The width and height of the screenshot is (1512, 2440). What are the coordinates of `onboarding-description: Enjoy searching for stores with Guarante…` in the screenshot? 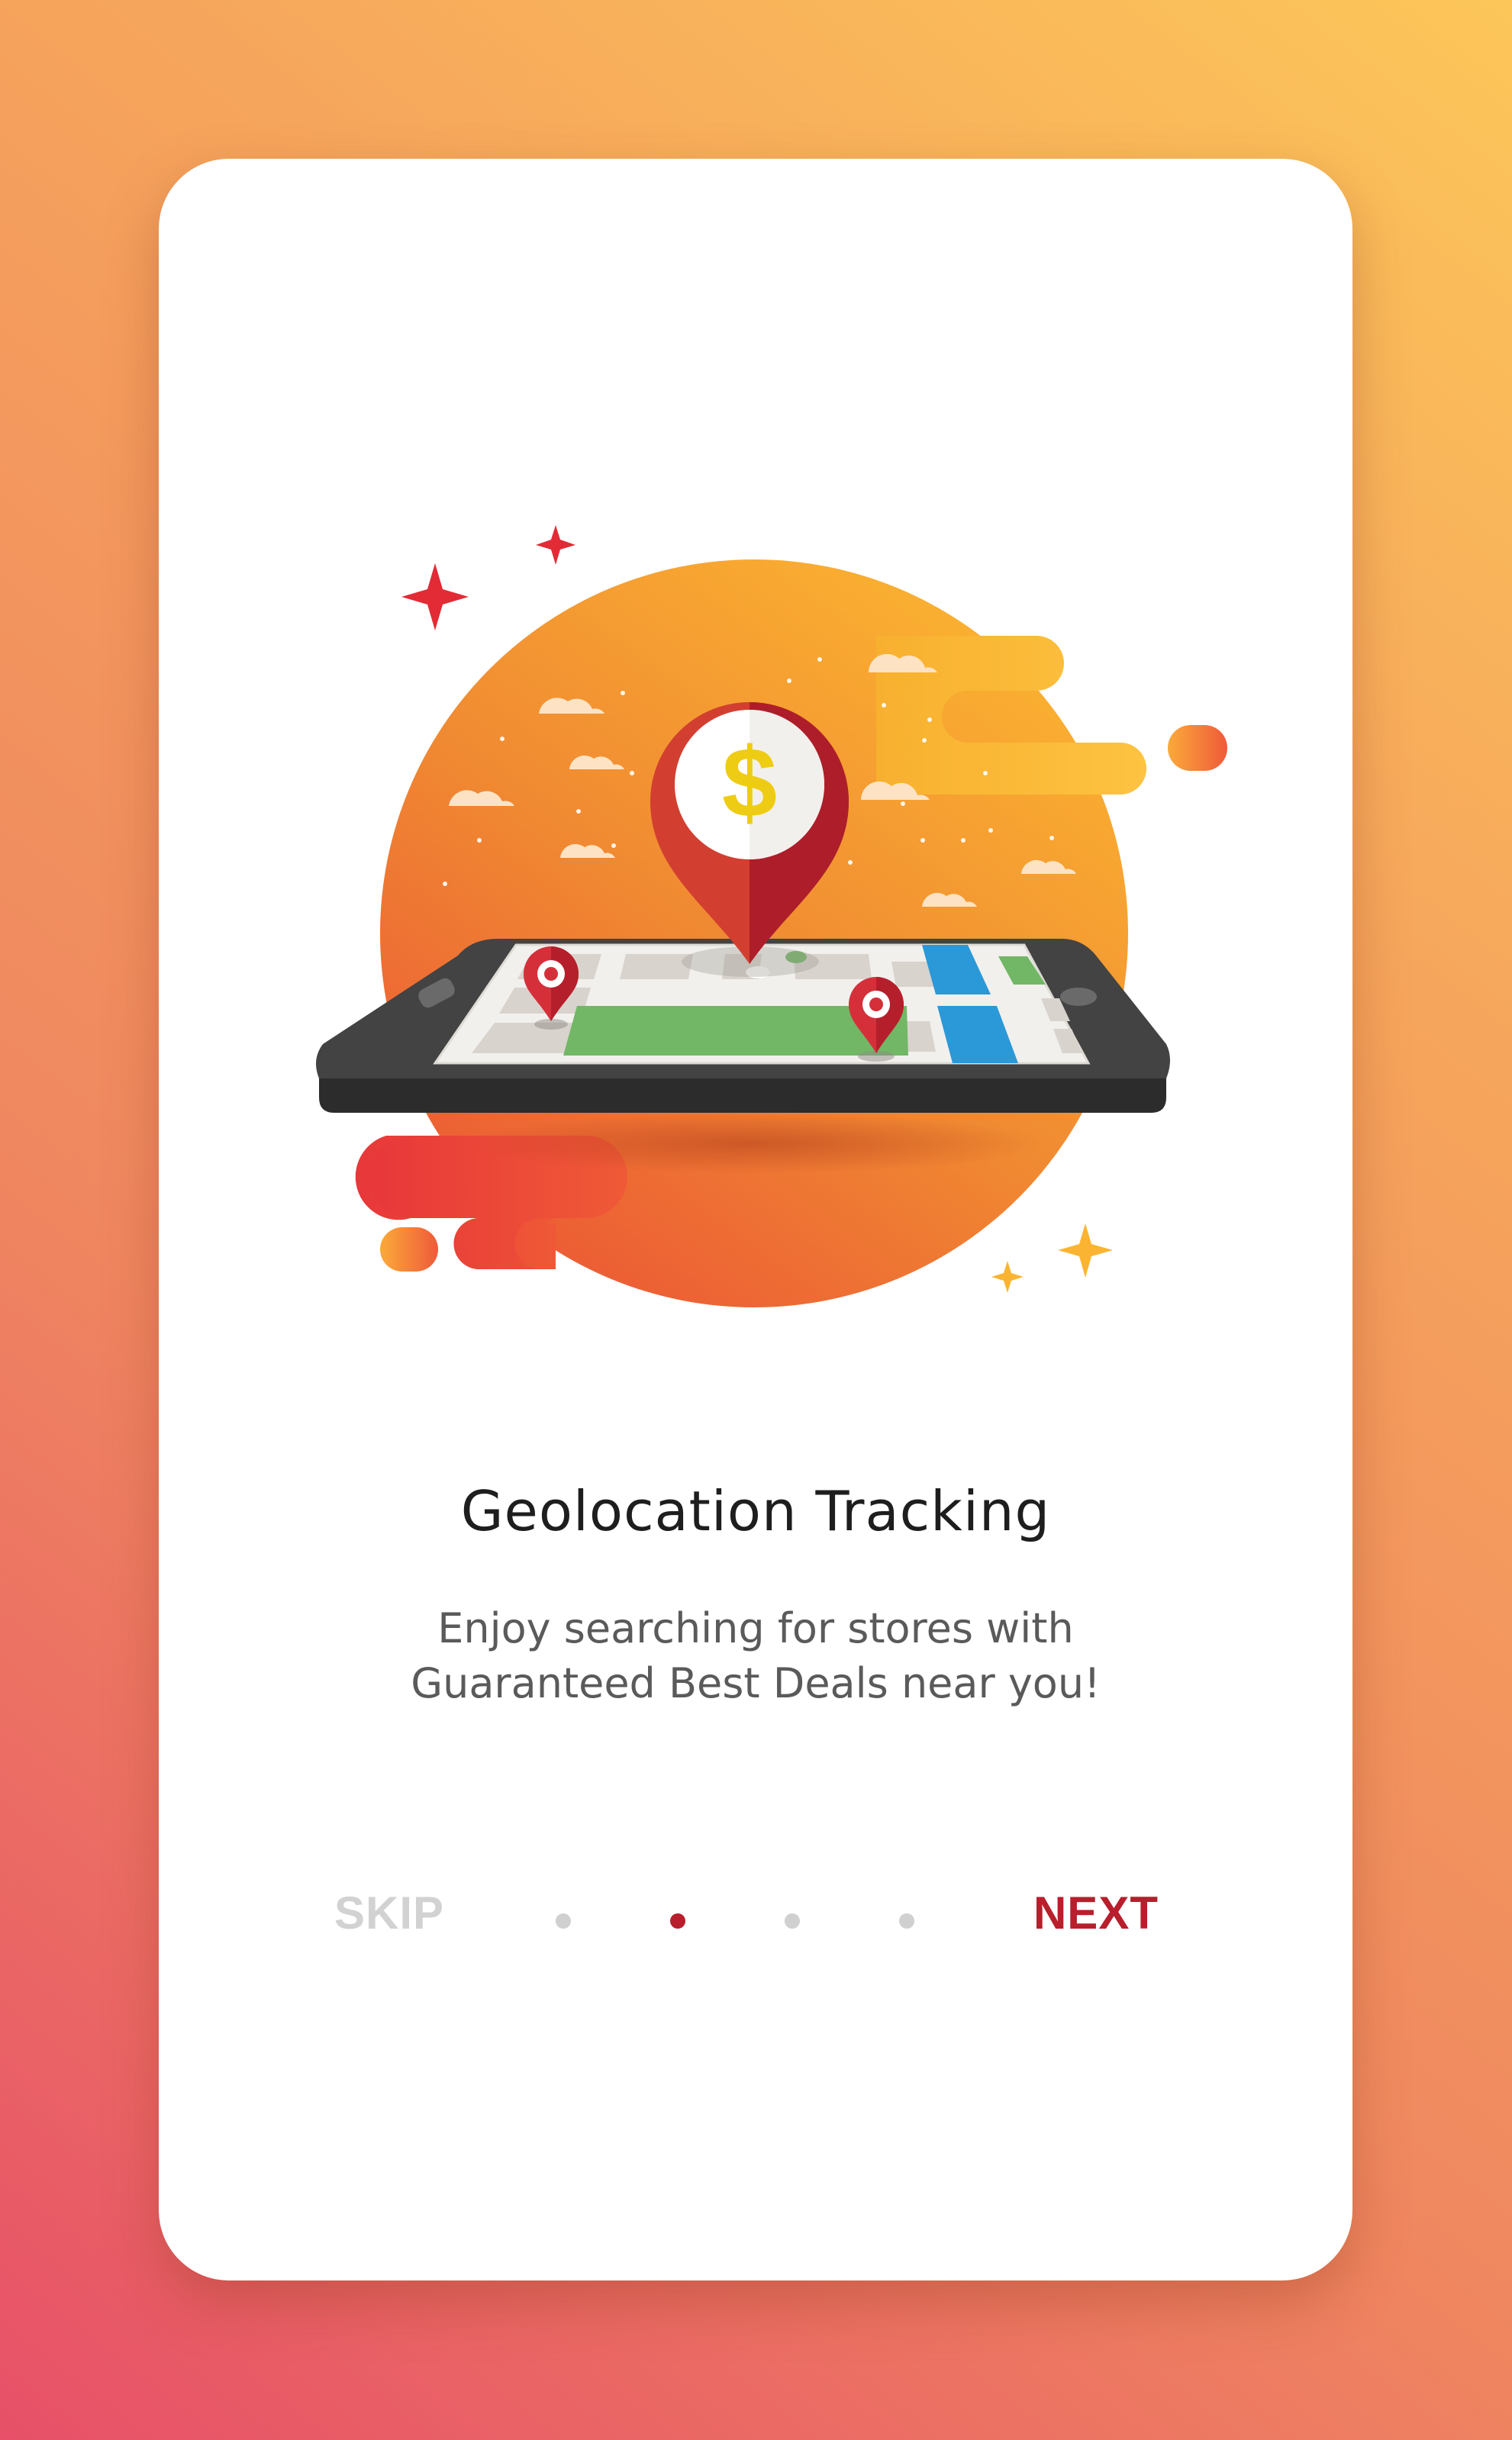 It's located at (756, 1655).